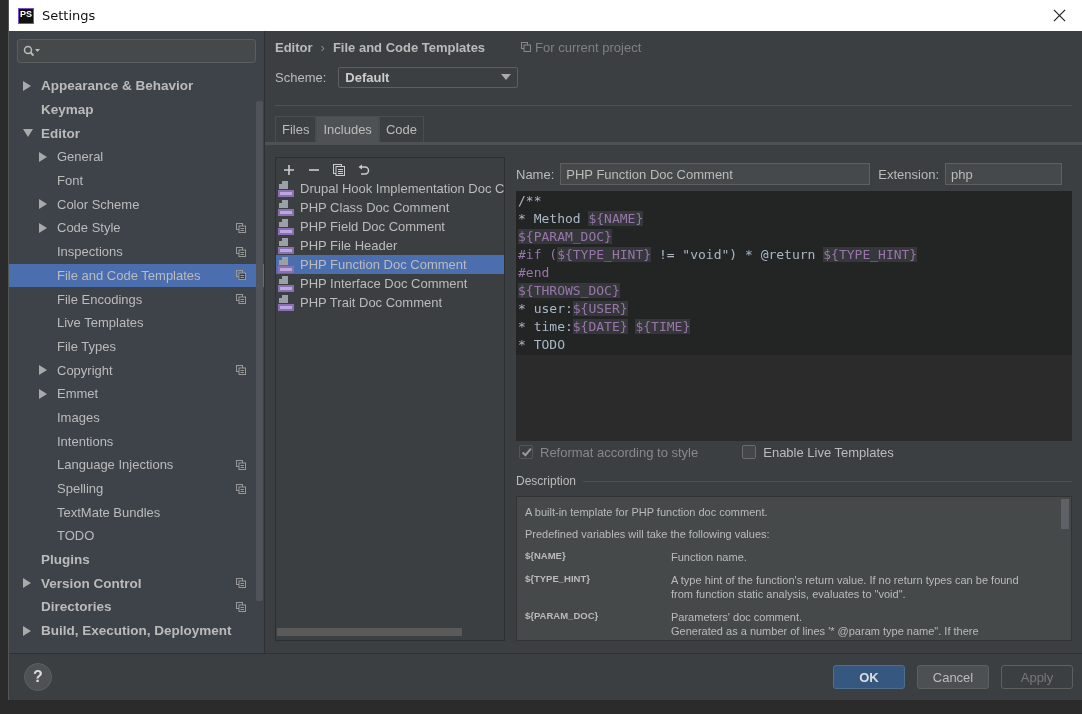  I want to click on tab: Includes, so click(347, 129).